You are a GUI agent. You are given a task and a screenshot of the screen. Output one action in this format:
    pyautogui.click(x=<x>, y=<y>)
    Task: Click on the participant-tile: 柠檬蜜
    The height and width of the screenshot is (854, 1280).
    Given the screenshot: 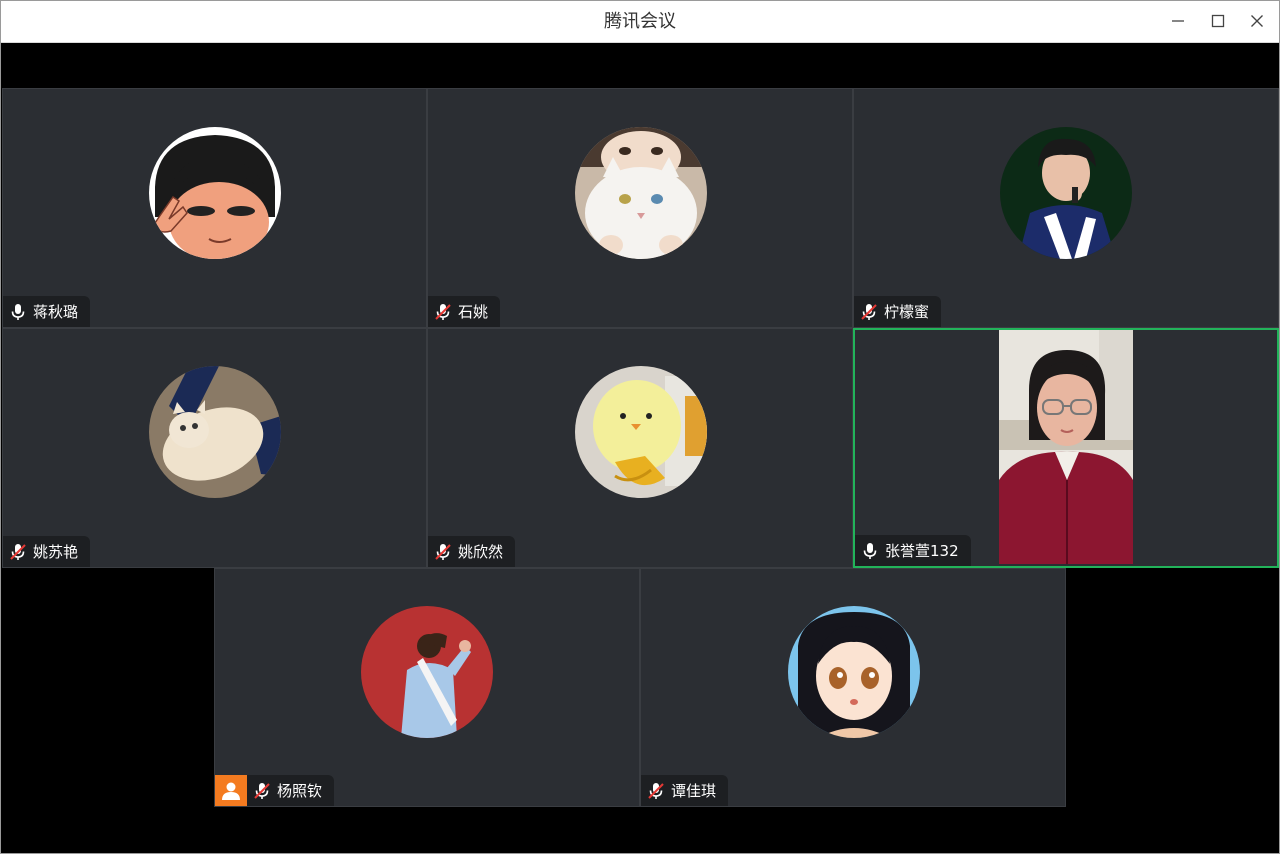 What is the action you would take?
    pyautogui.click(x=1066, y=208)
    